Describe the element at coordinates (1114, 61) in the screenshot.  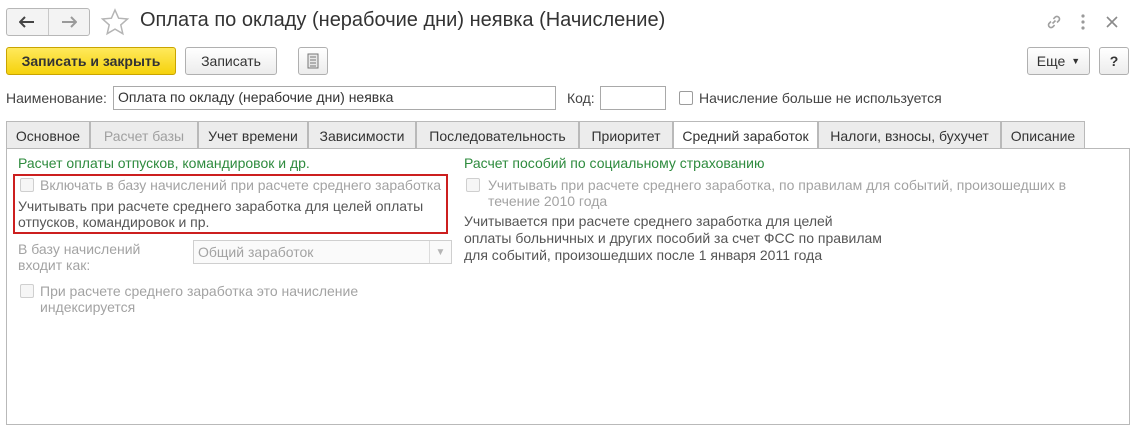
I see `help-button: ?` at that location.